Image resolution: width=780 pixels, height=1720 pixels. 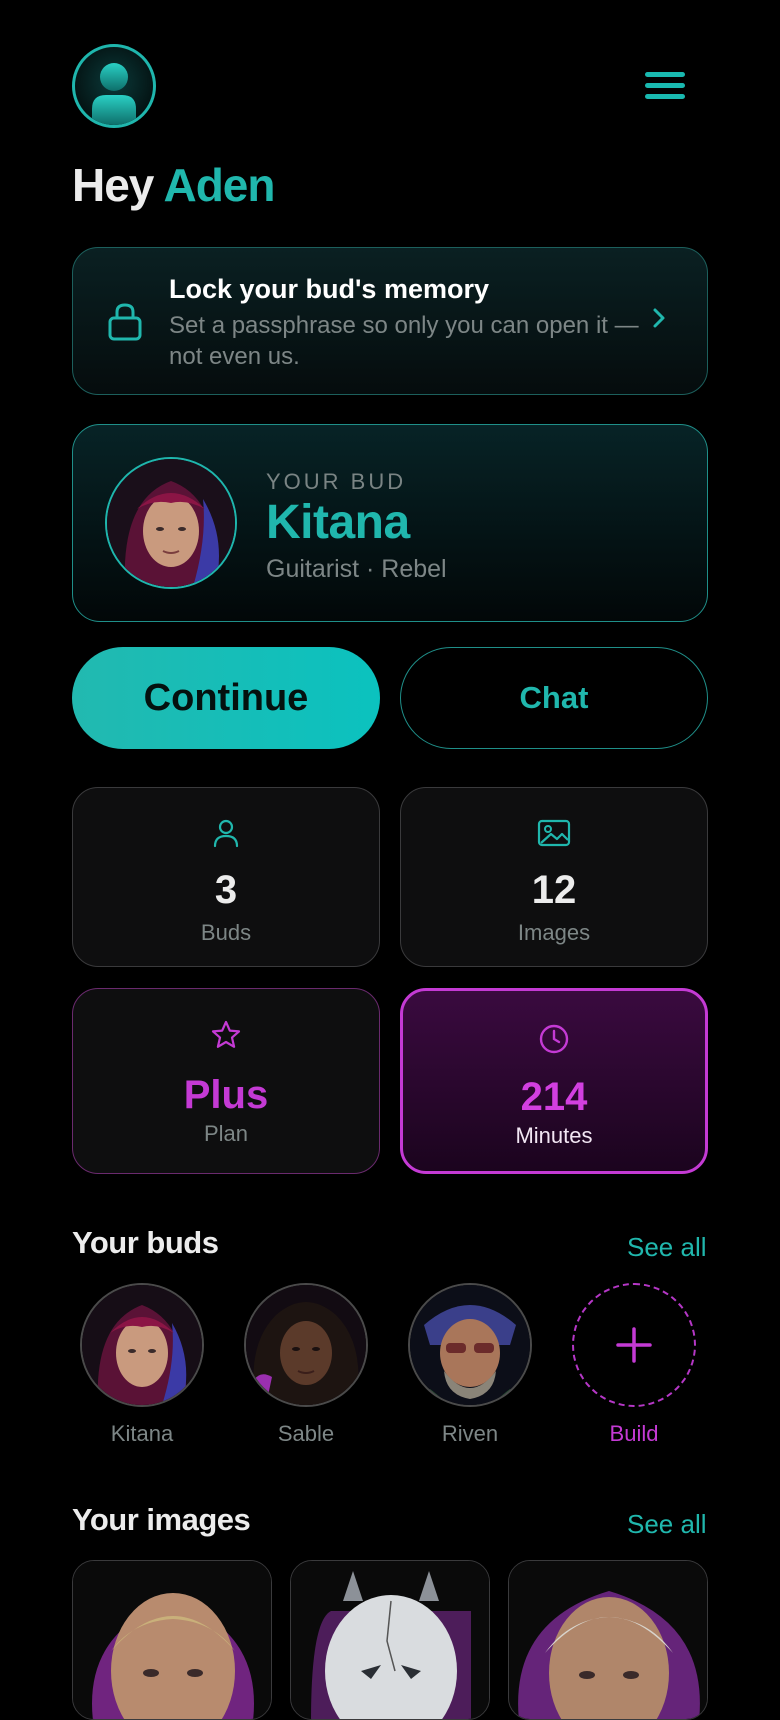 What do you see at coordinates (145, 1242) in the screenshot?
I see `your-buds-heading: Your buds` at bounding box center [145, 1242].